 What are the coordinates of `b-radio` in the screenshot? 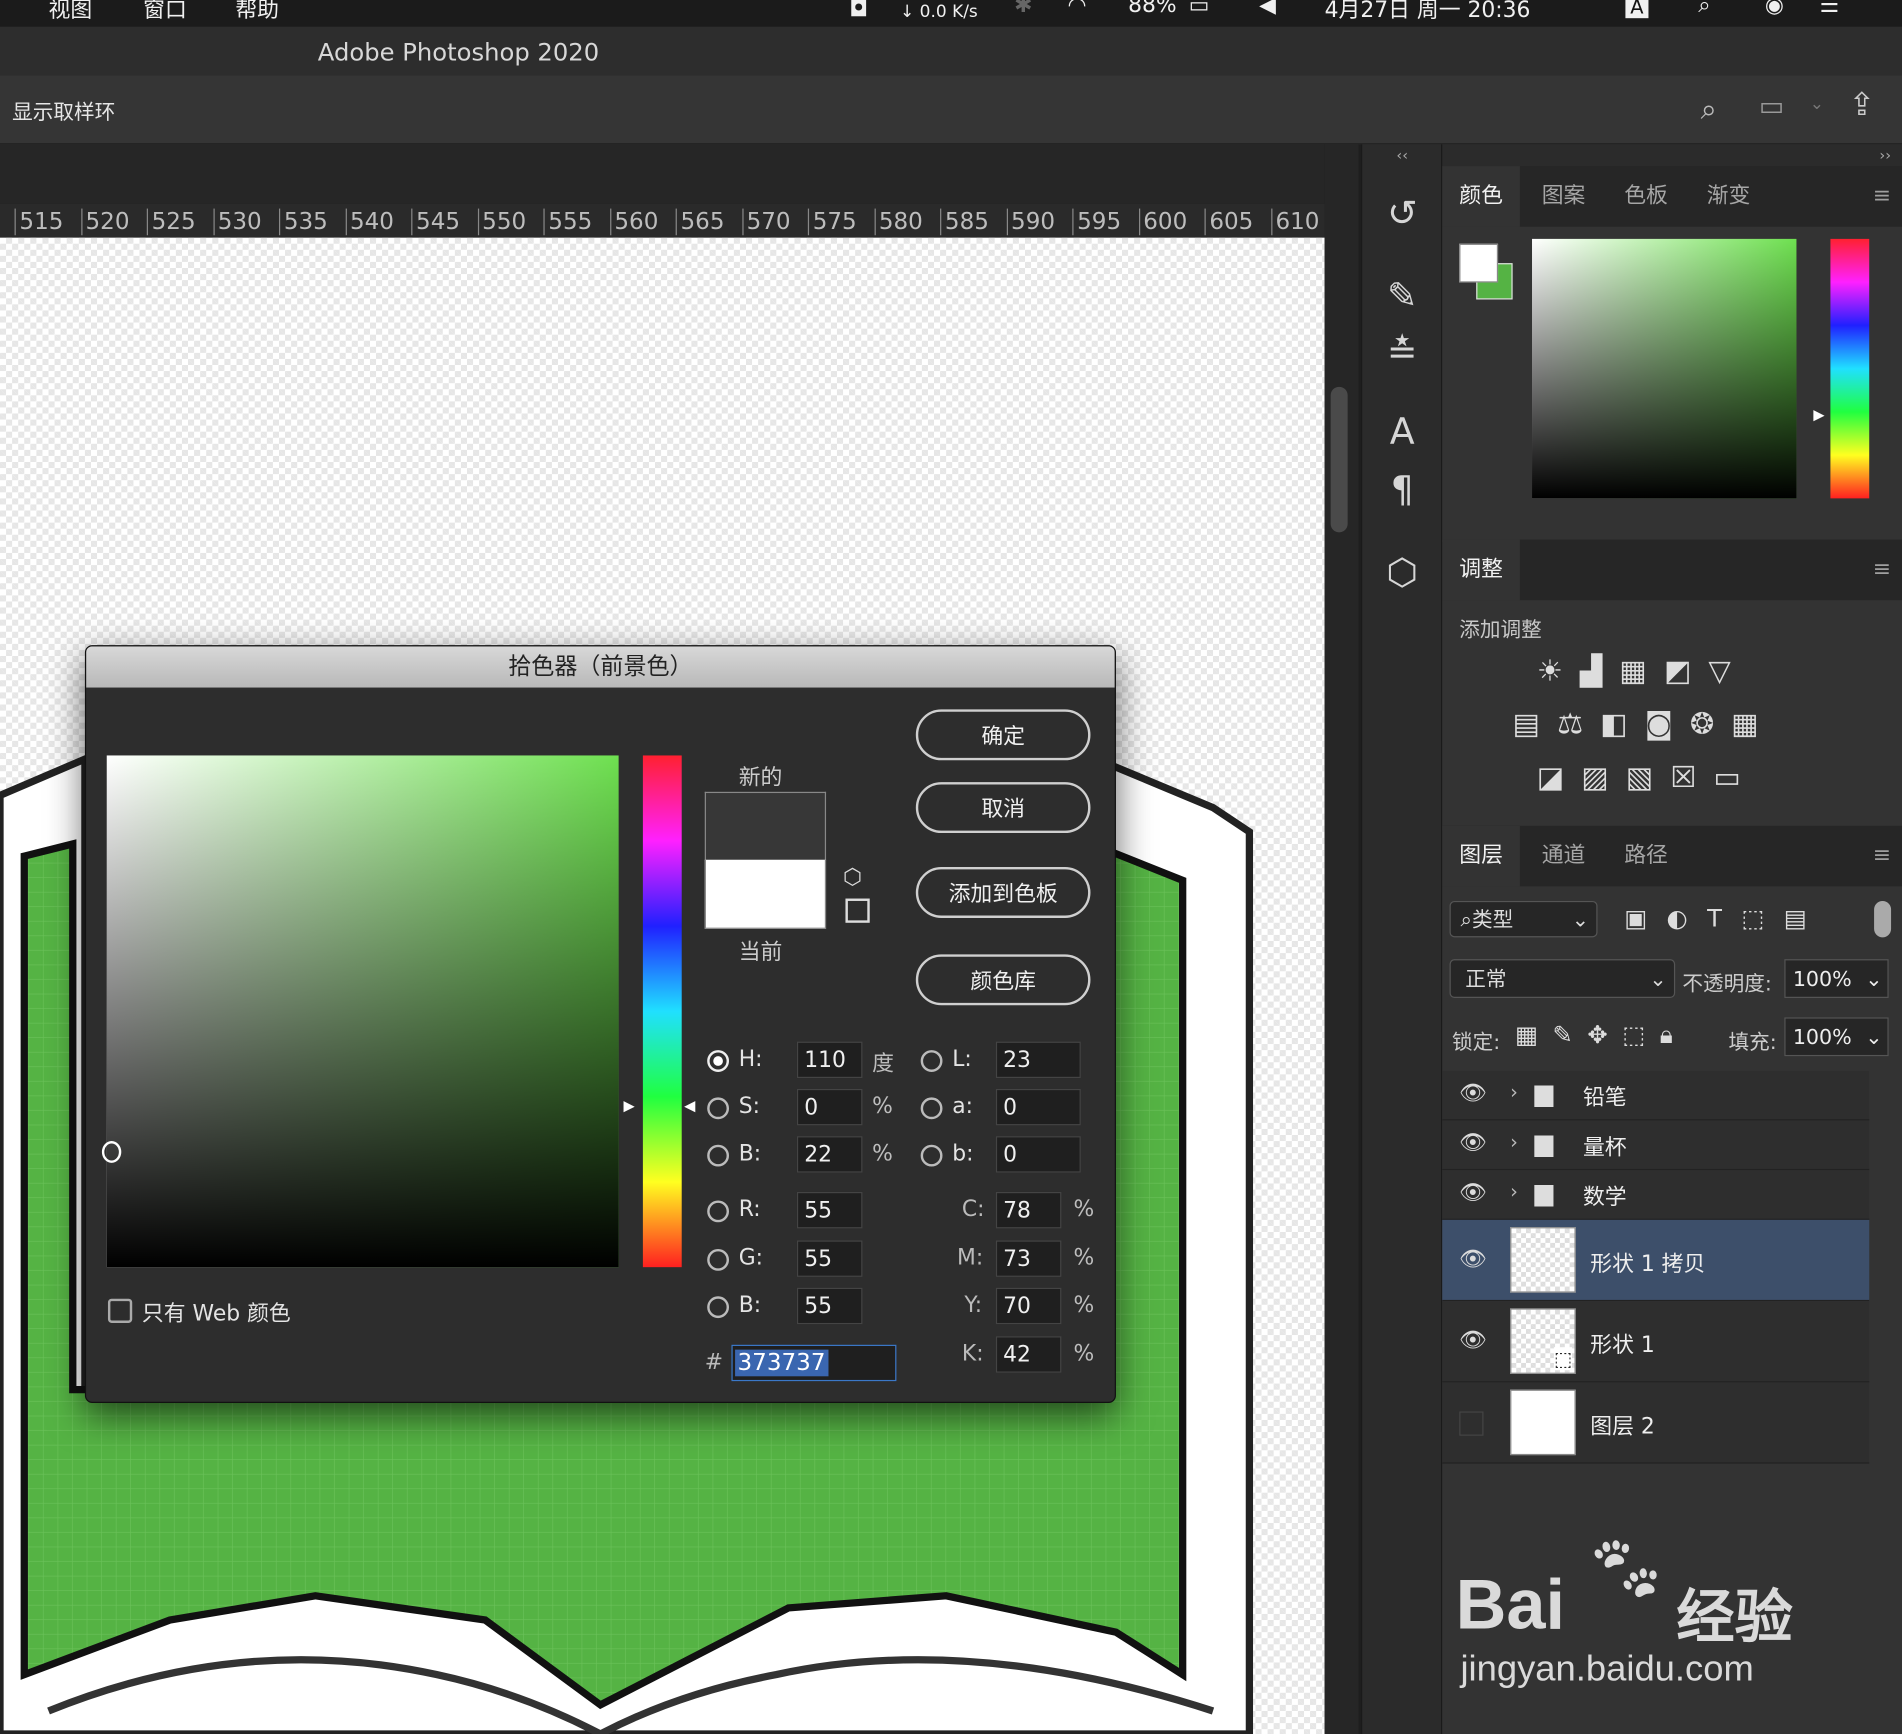 It's located at (718, 1155).